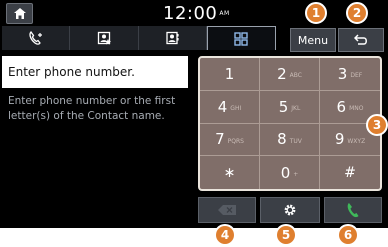 The width and height of the screenshot is (388, 247). I want to click on clock-time: 12:00, so click(190, 13).